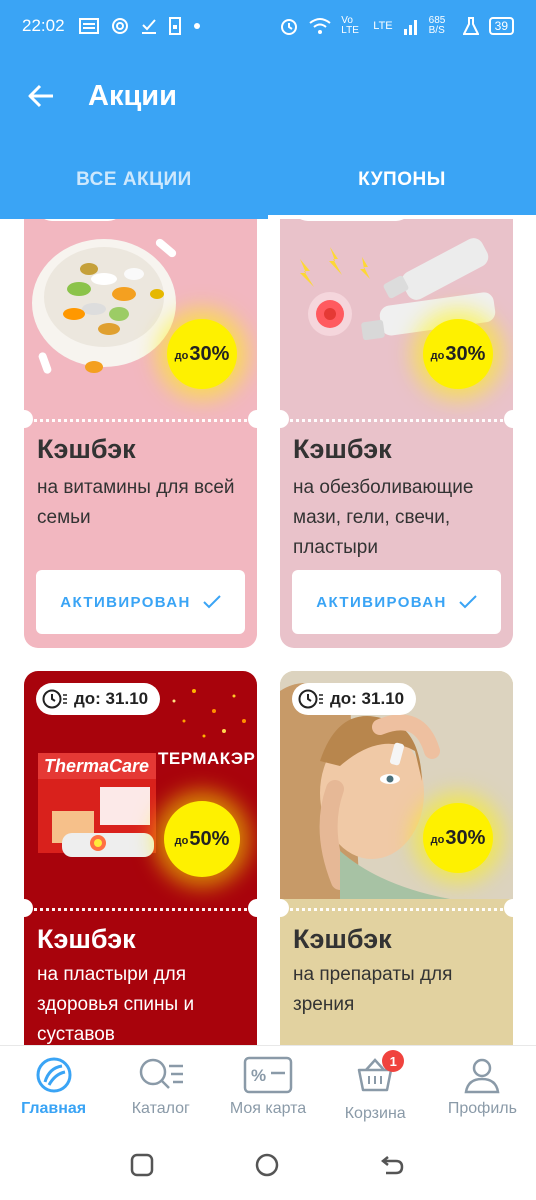  I want to click on nav-profile: Профиль, so click(482, 1088).